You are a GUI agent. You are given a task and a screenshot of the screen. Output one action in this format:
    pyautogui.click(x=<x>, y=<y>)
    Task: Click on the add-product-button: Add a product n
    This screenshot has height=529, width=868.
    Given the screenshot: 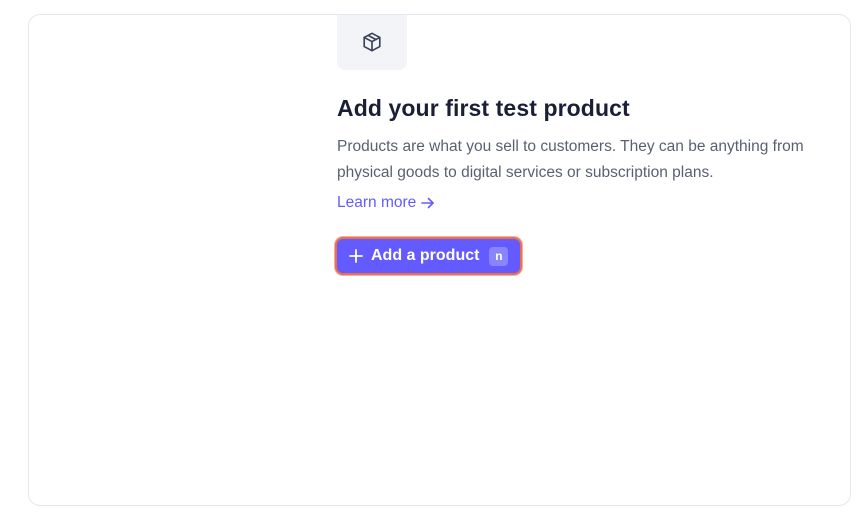 What is the action you would take?
    pyautogui.click(x=429, y=256)
    